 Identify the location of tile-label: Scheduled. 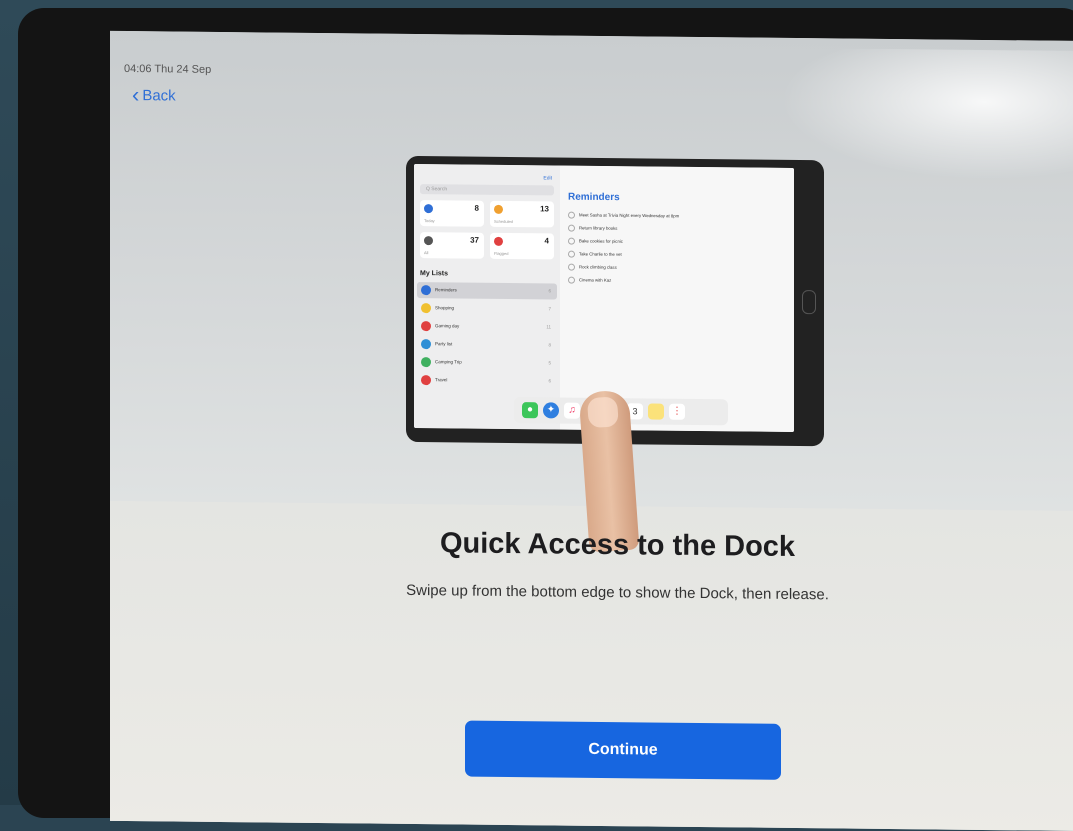
(503, 221).